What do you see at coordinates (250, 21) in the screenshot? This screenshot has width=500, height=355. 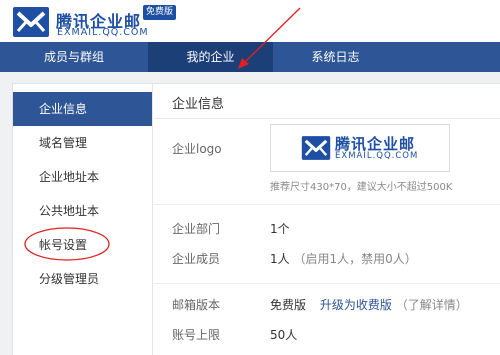 I see `app-header: 腾讯企业邮 EXMAIL.QQ.COM 免费版` at bounding box center [250, 21].